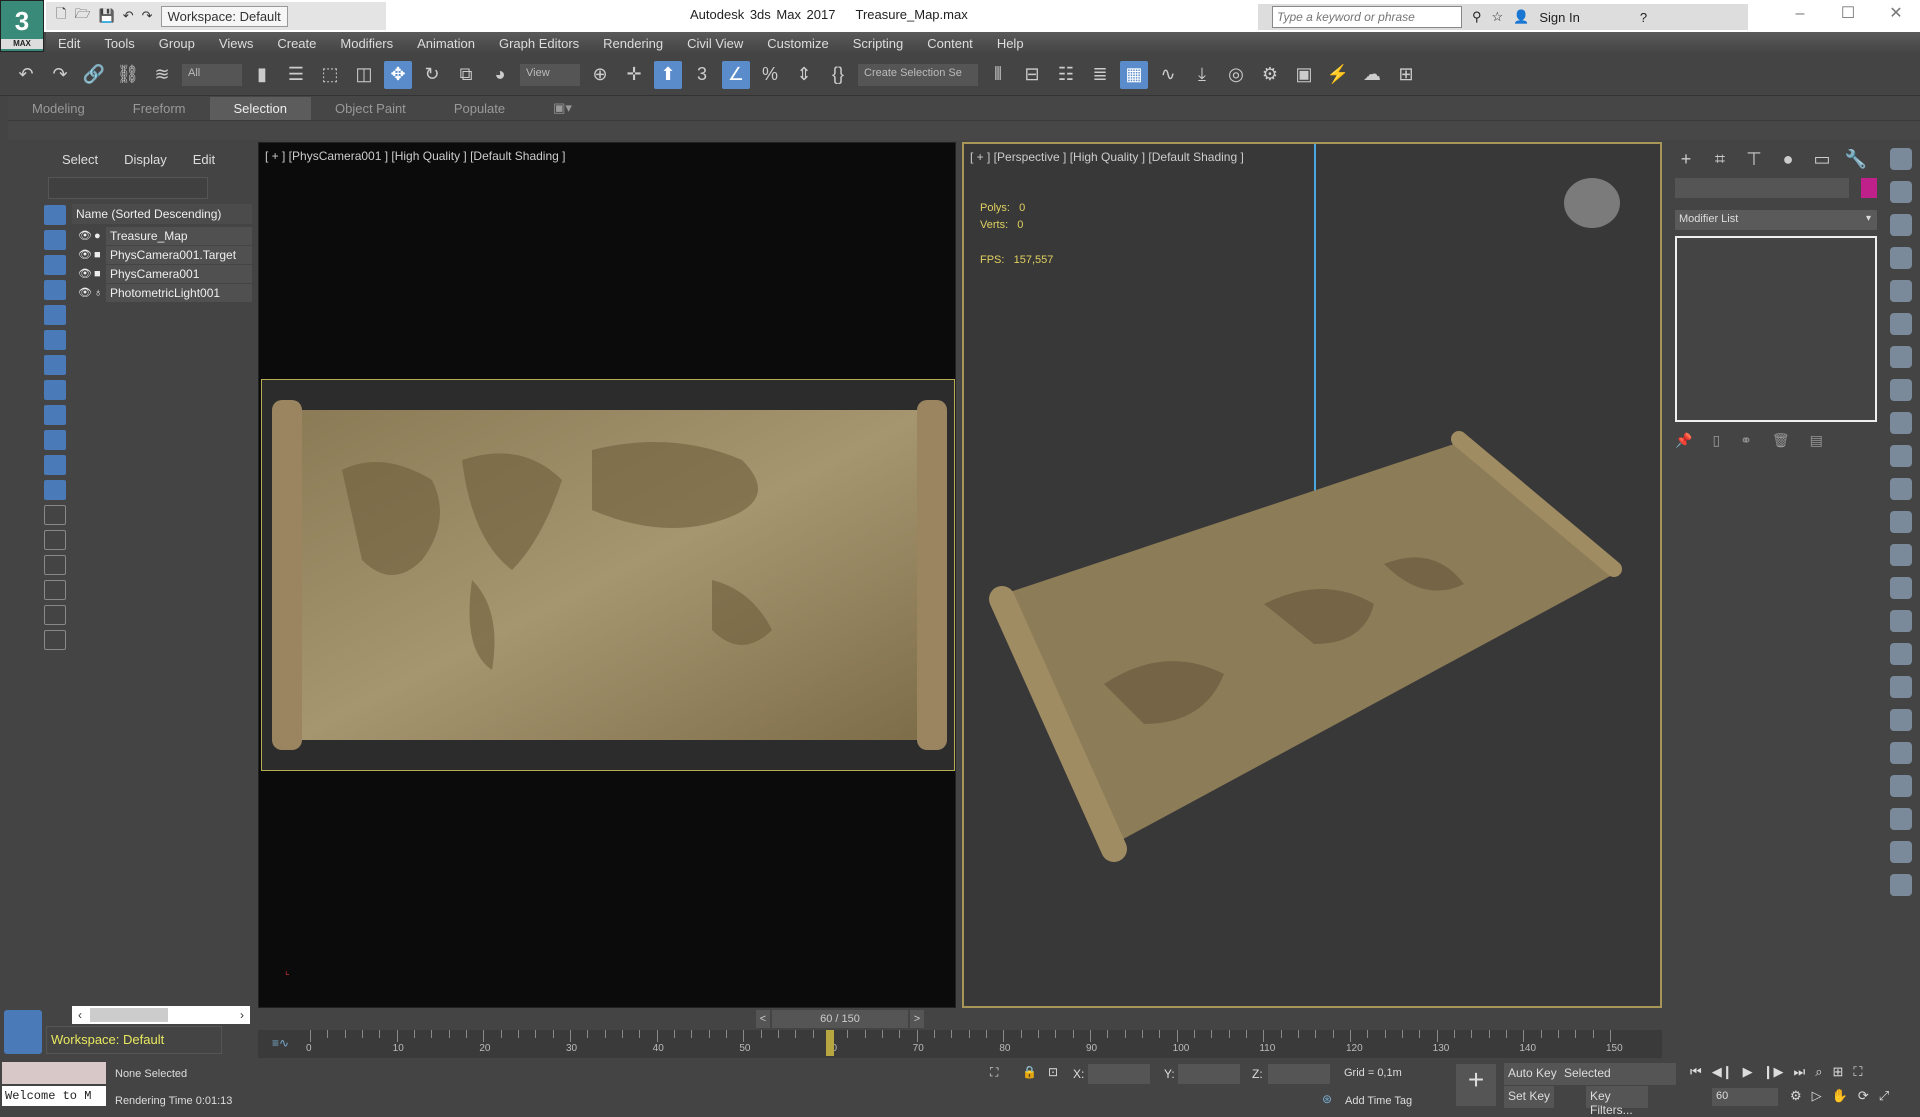 The image size is (1920, 1117). What do you see at coordinates (82, 16) in the screenshot?
I see `open-icon: 🗁` at bounding box center [82, 16].